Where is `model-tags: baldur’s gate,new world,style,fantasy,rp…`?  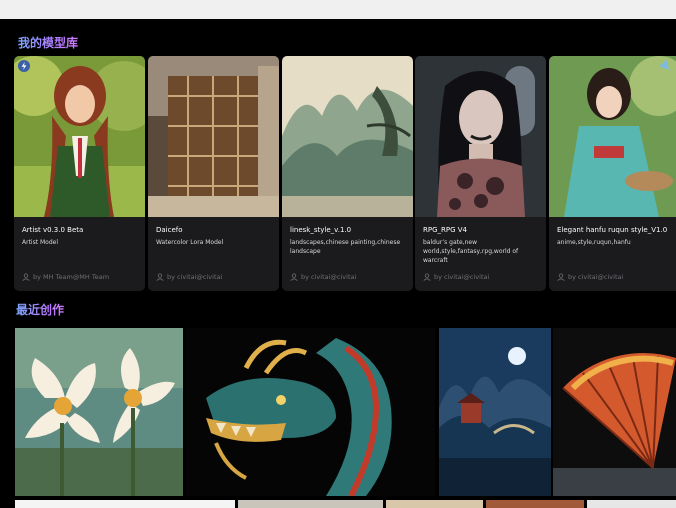 model-tags: baldur’s gate,new world,style,fantasy,rp… is located at coordinates (471, 251).